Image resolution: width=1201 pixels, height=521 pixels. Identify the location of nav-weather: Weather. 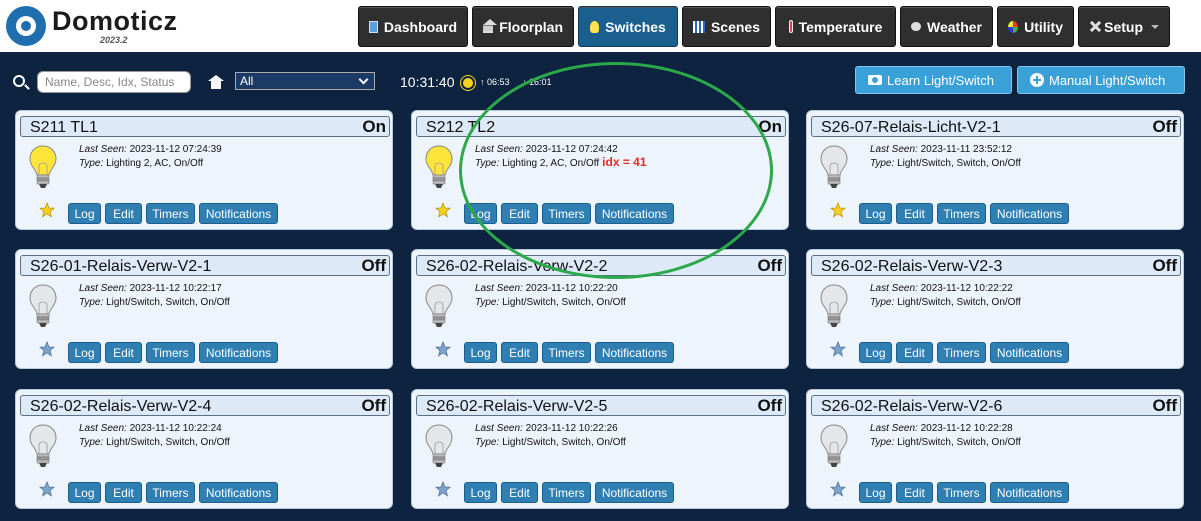
(946, 26).